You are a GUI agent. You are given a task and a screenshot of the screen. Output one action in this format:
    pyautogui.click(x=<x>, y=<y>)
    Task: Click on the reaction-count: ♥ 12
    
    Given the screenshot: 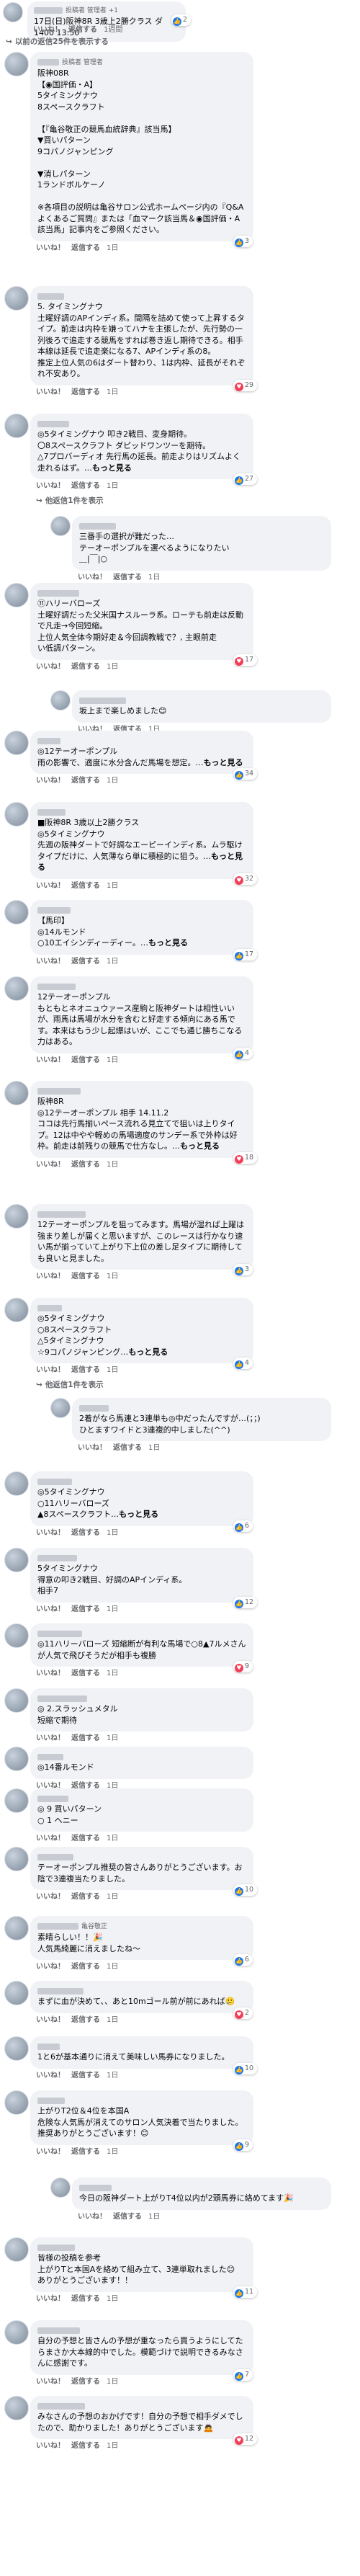 What is the action you would take?
    pyautogui.click(x=245, y=2439)
    